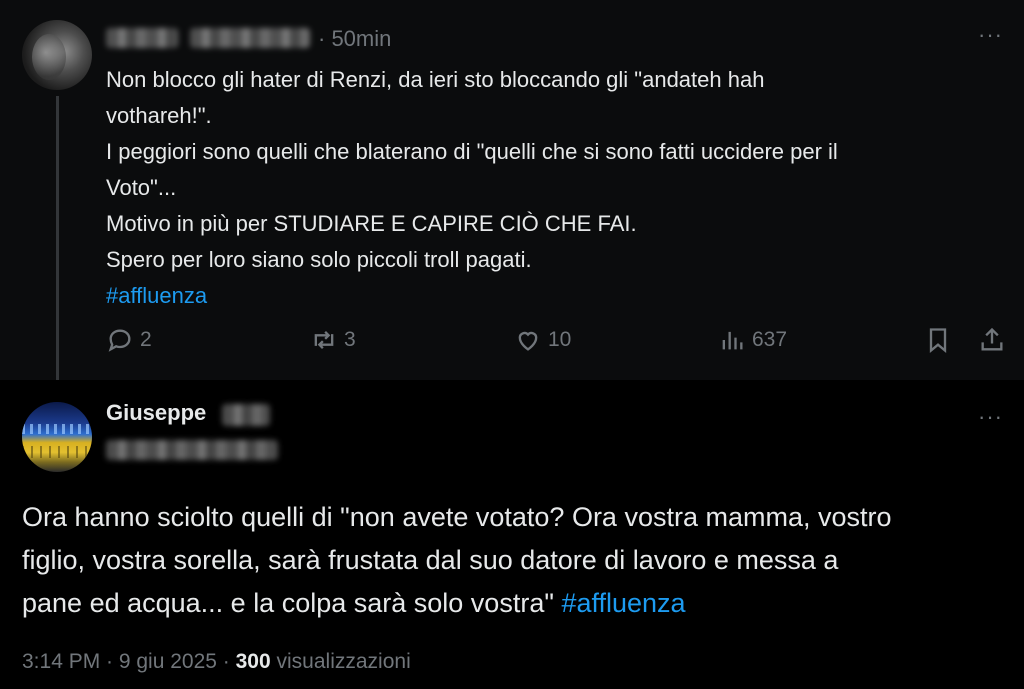 The width and height of the screenshot is (1024, 689). What do you see at coordinates (770, 339) in the screenshot?
I see `views-count: 637` at bounding box center [770, 339].